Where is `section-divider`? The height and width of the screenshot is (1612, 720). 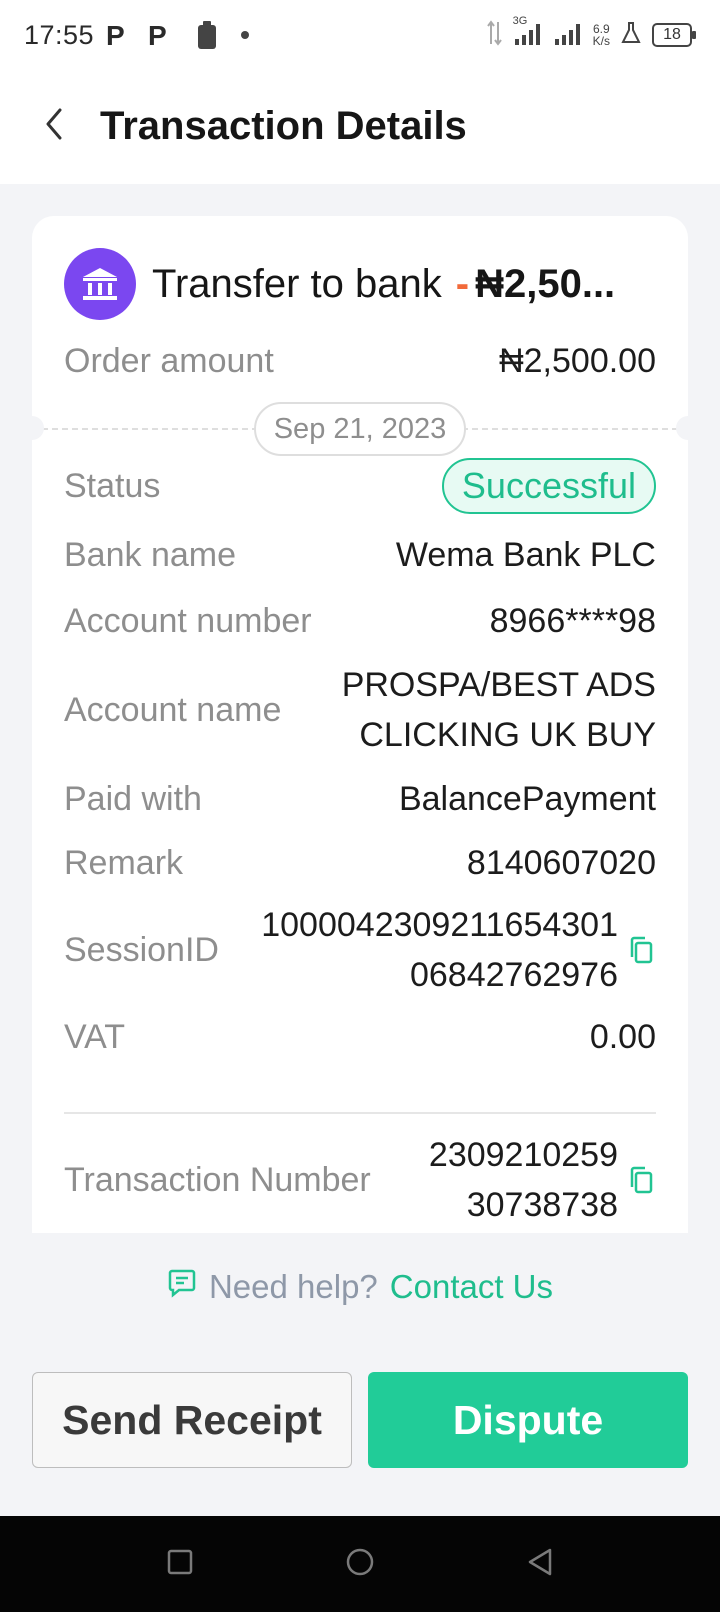 section-divider is located at coordinates (360, 1113).